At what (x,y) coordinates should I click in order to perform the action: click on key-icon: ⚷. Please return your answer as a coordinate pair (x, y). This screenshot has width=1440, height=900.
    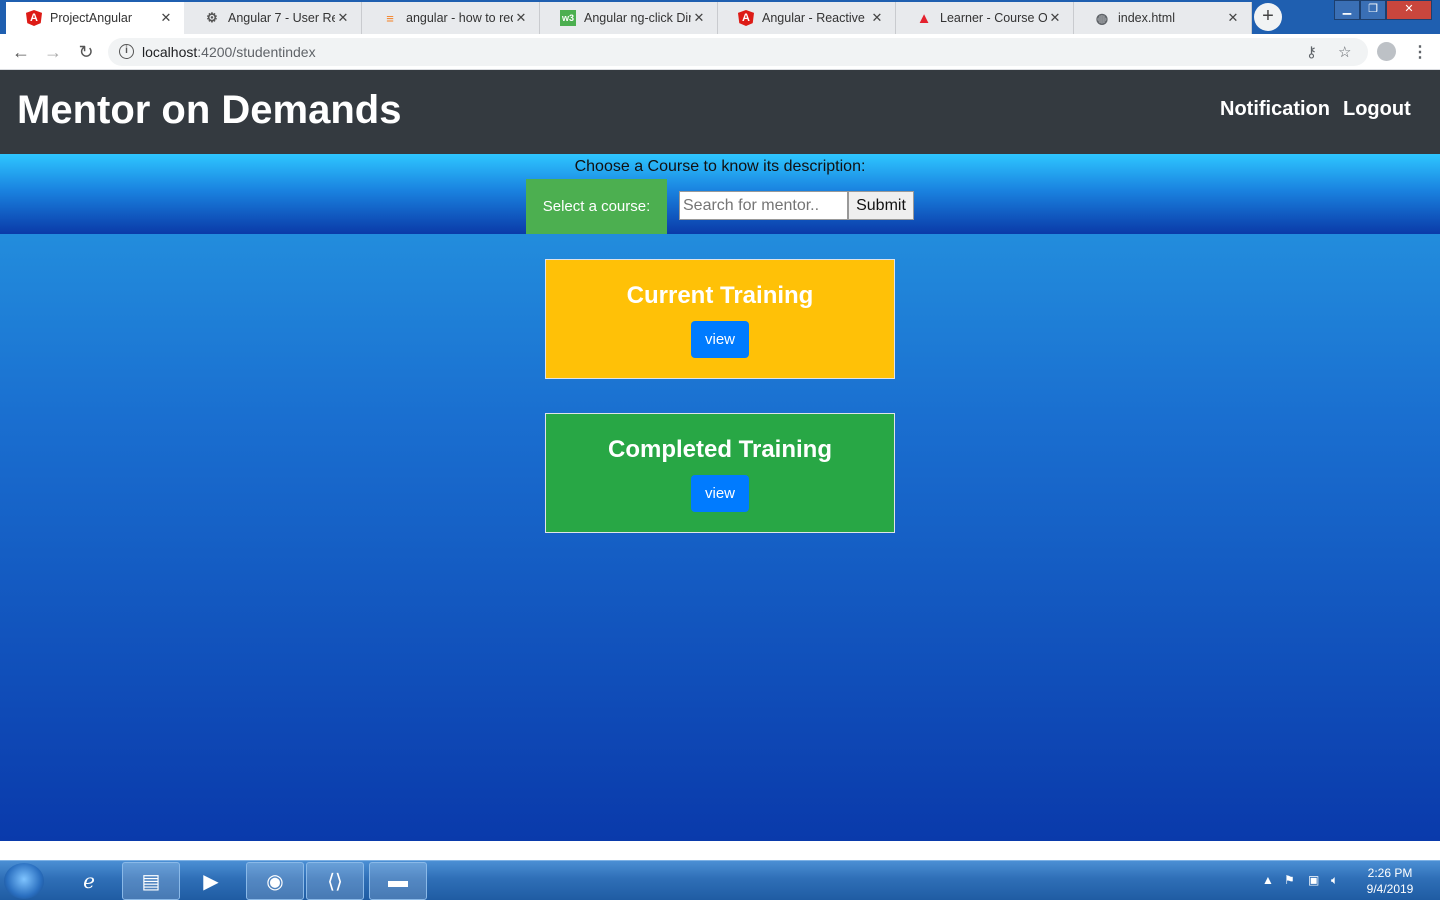
    Looking at the image, I should click on (1311, 52).